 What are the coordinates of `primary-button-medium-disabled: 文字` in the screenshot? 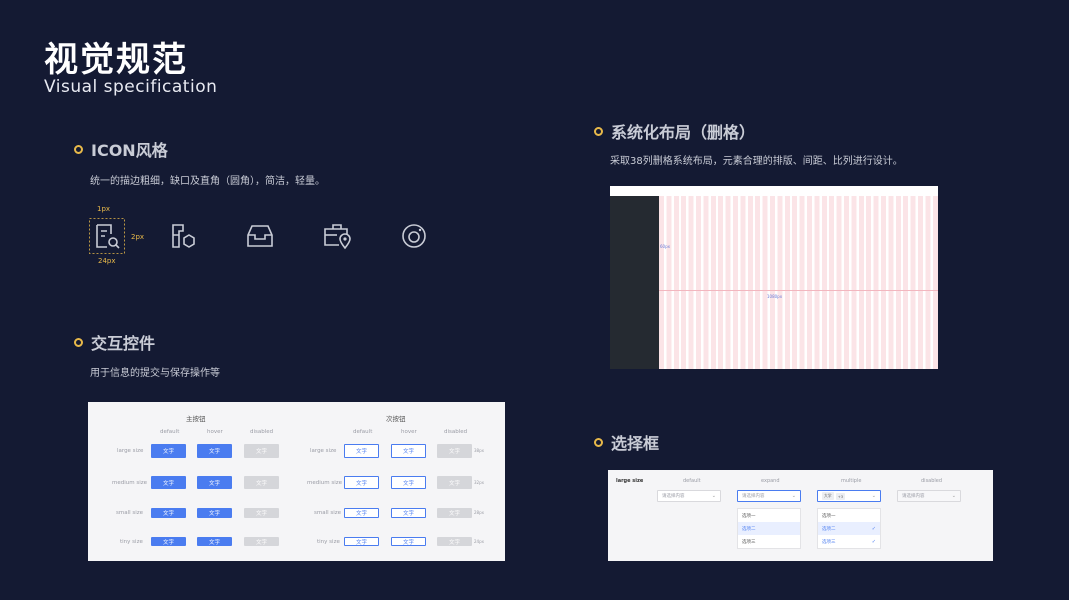 It's located at (261, 482).